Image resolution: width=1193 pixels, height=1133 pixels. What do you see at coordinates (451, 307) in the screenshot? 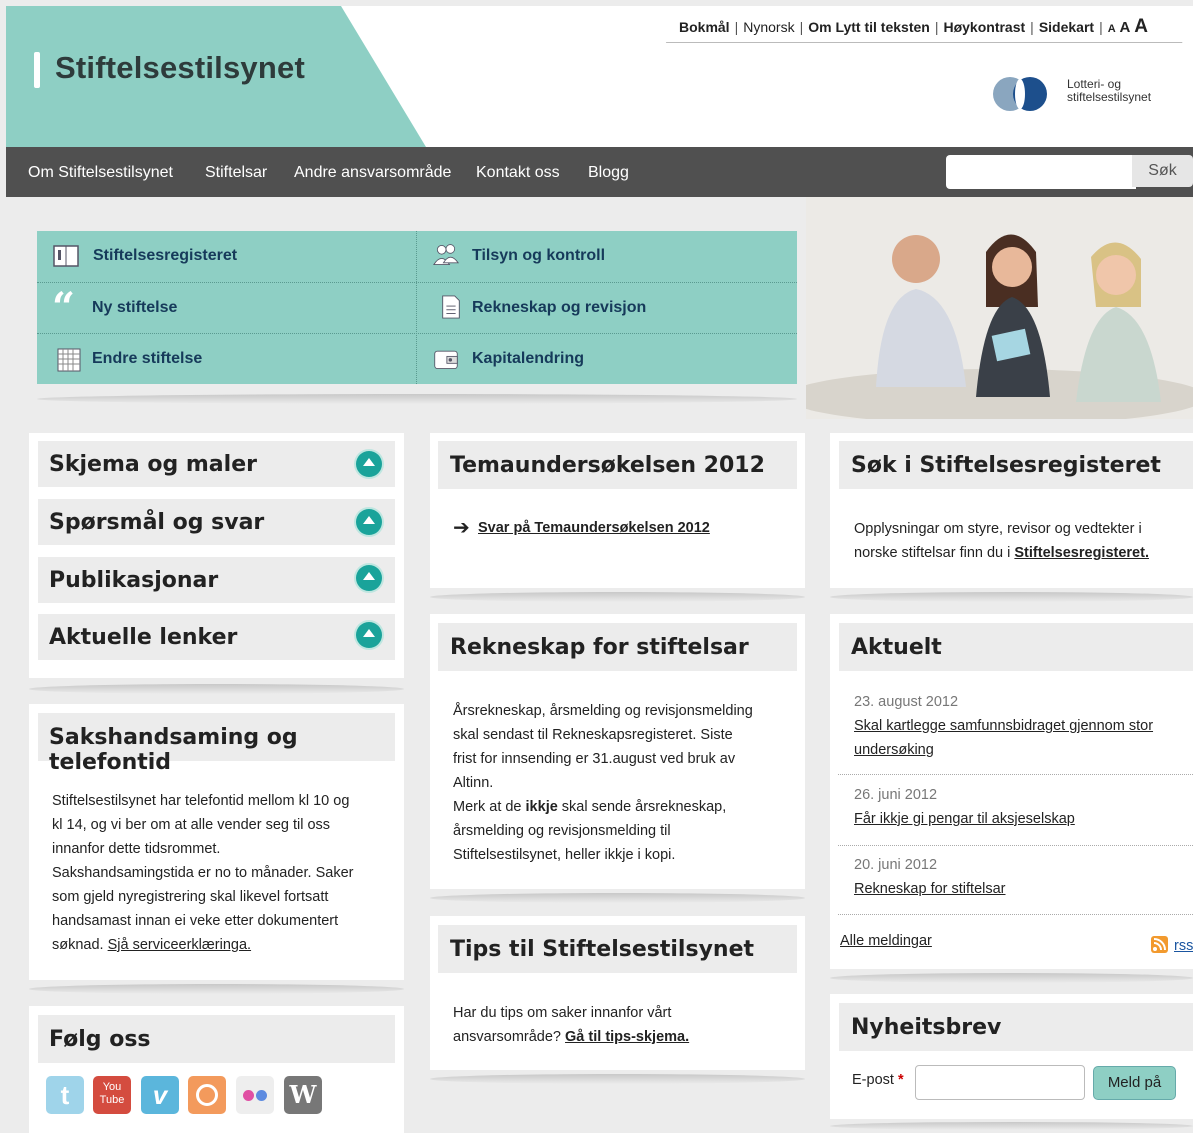
I see `document-icon` at bounding box center [451, 307].